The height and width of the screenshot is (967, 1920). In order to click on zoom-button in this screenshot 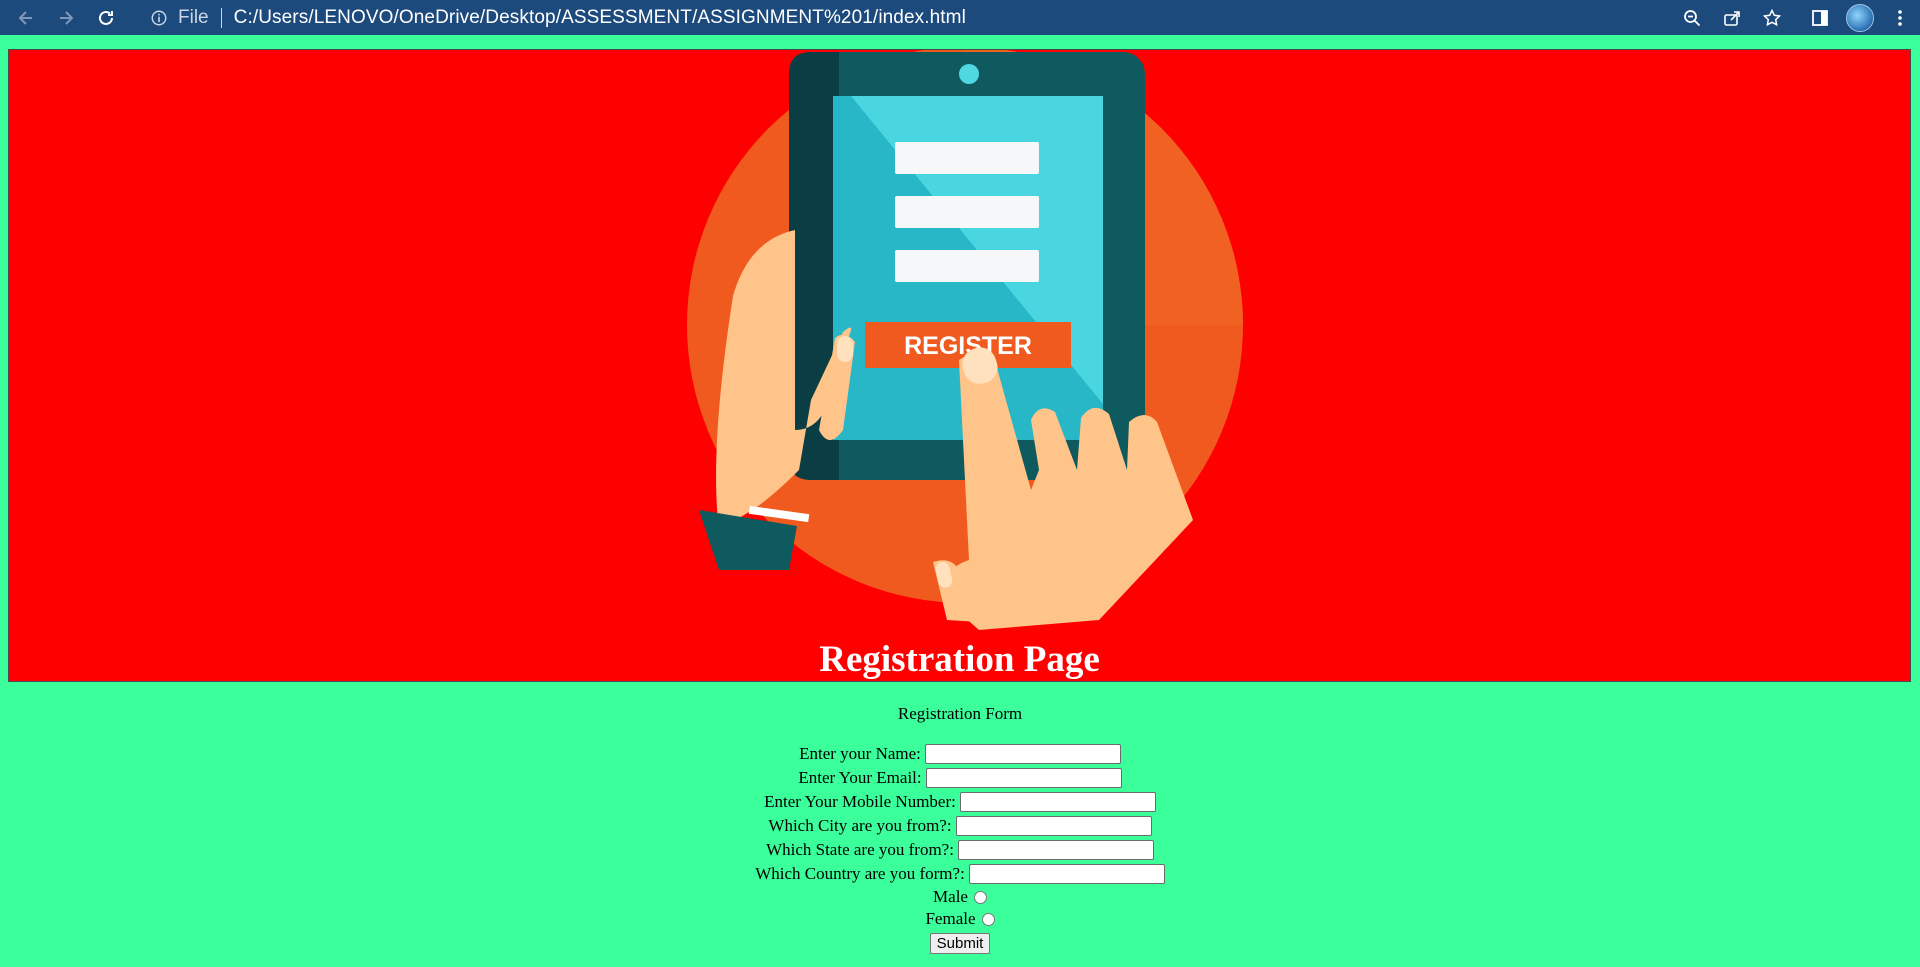, I will do `click(1692, 17)`.